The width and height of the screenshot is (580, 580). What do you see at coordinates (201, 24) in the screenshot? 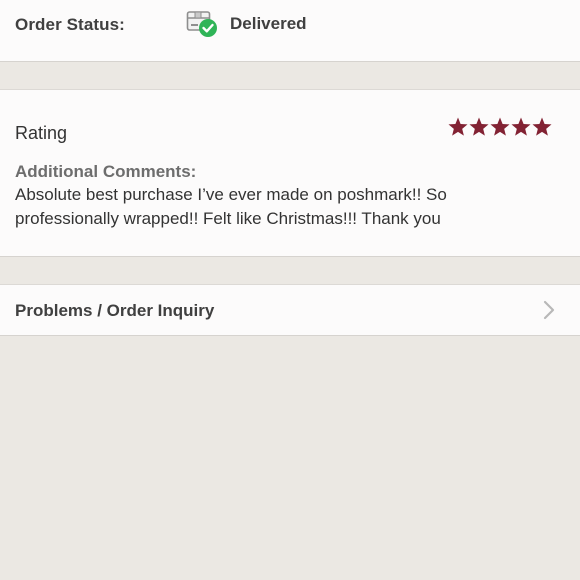
I see `package-delivered-icon` at bounding box center [201, 24].